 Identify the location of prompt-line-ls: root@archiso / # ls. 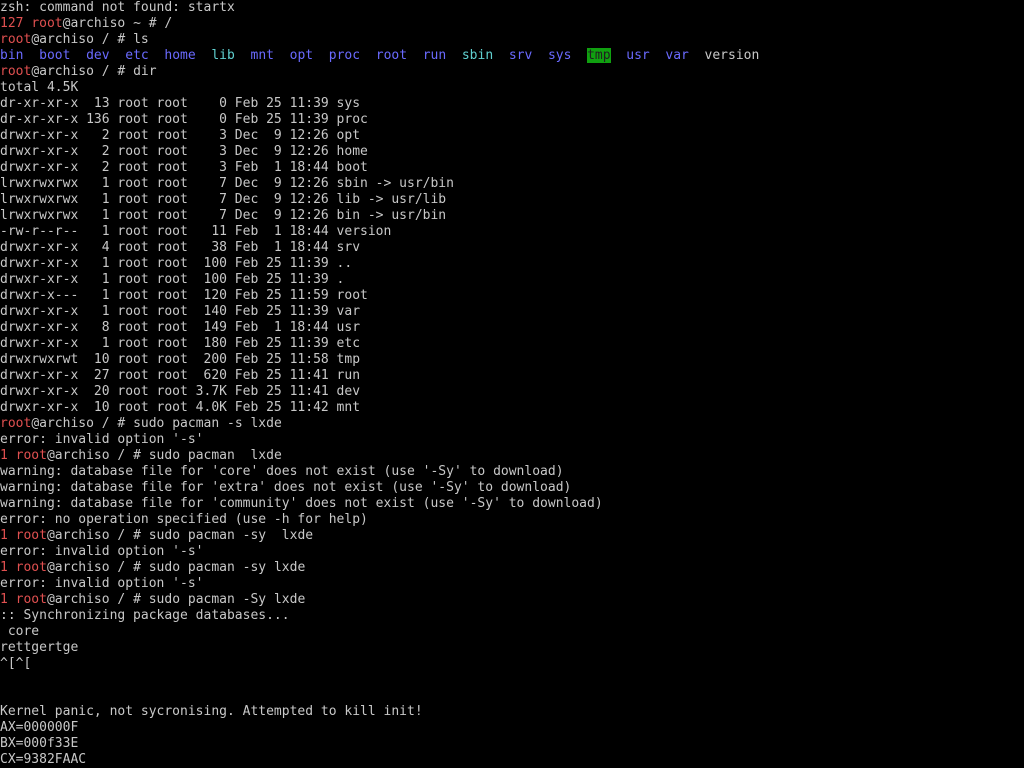
(74, 39).